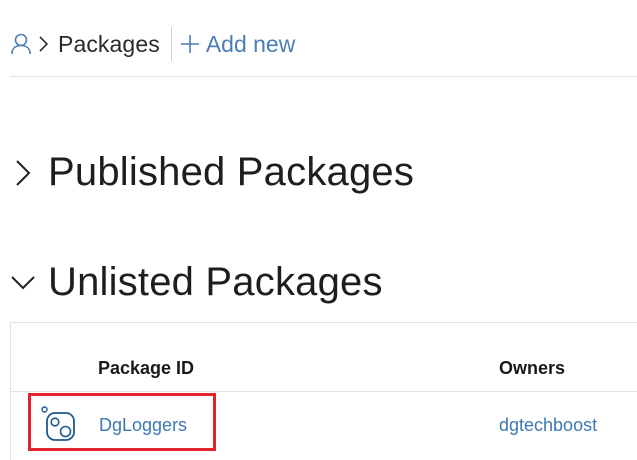 This screenshot has width=637, height=460. What do you see at coordinates (59, 424) in the screenshot?
I see `package-icon` at bounding box center [59, 424].